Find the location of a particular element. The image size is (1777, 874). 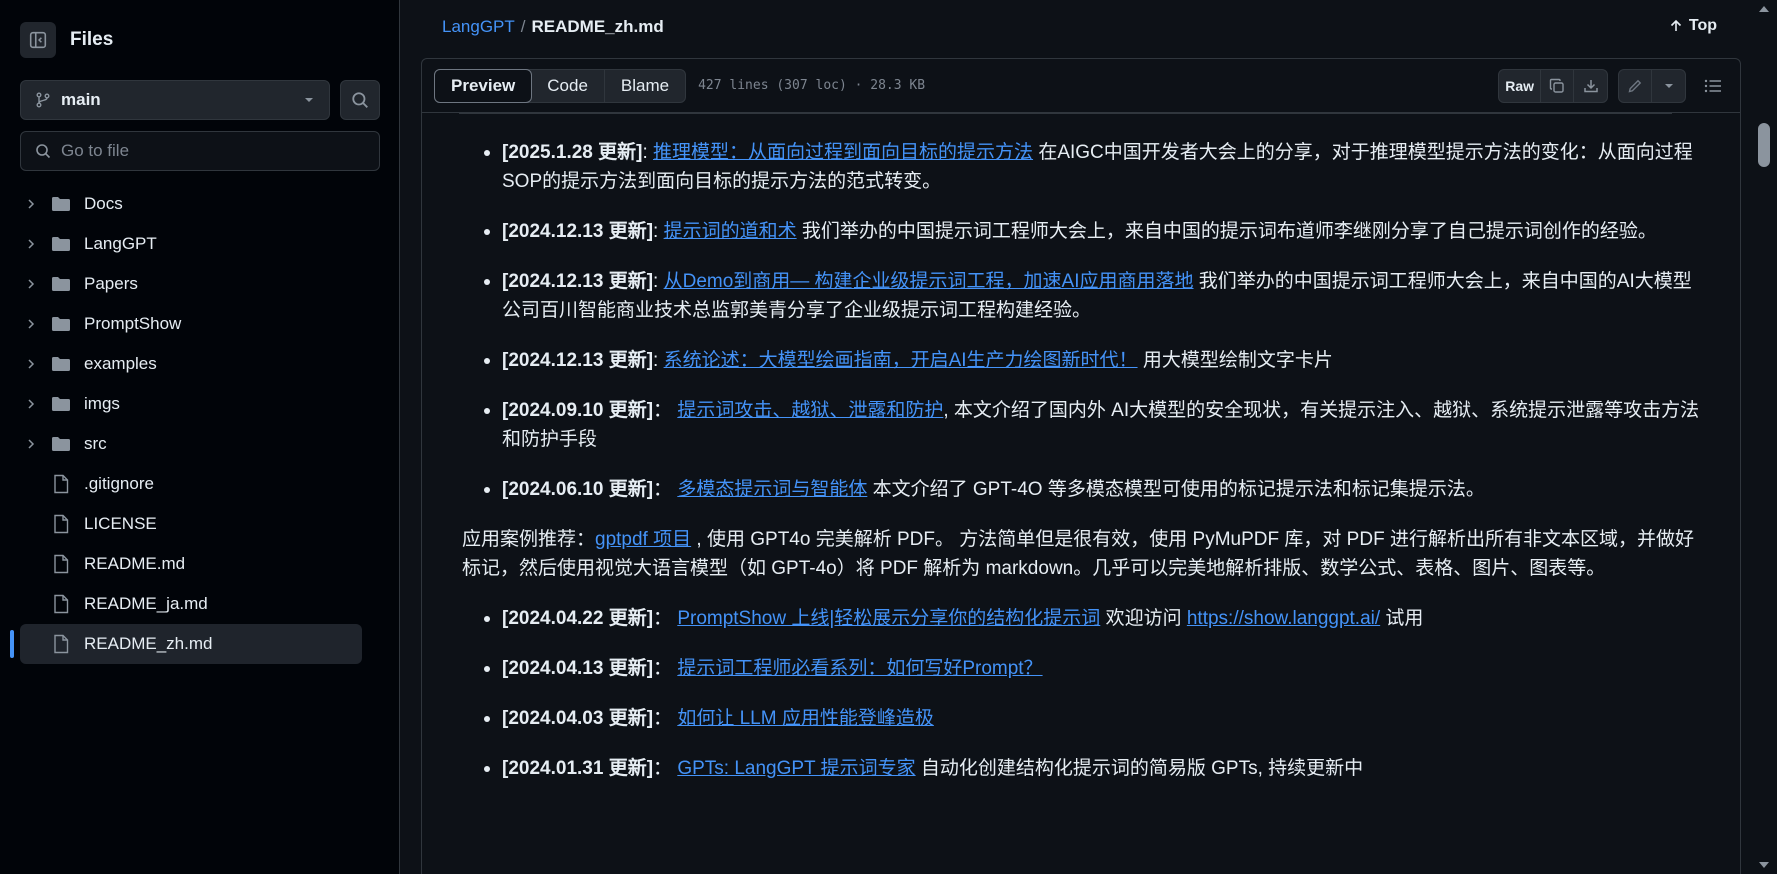

git-branch-icon is located at coordinates (43, 100).